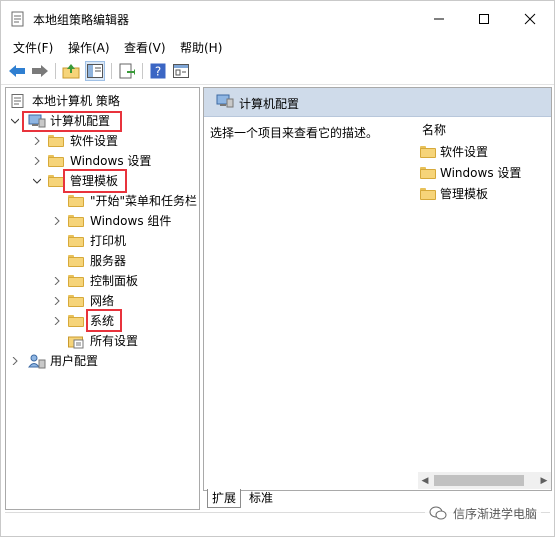 The image size is (555, 537). Describe the element at coordinates (56, 181) in the screenshot. I see `folder-open-icon` at that location.